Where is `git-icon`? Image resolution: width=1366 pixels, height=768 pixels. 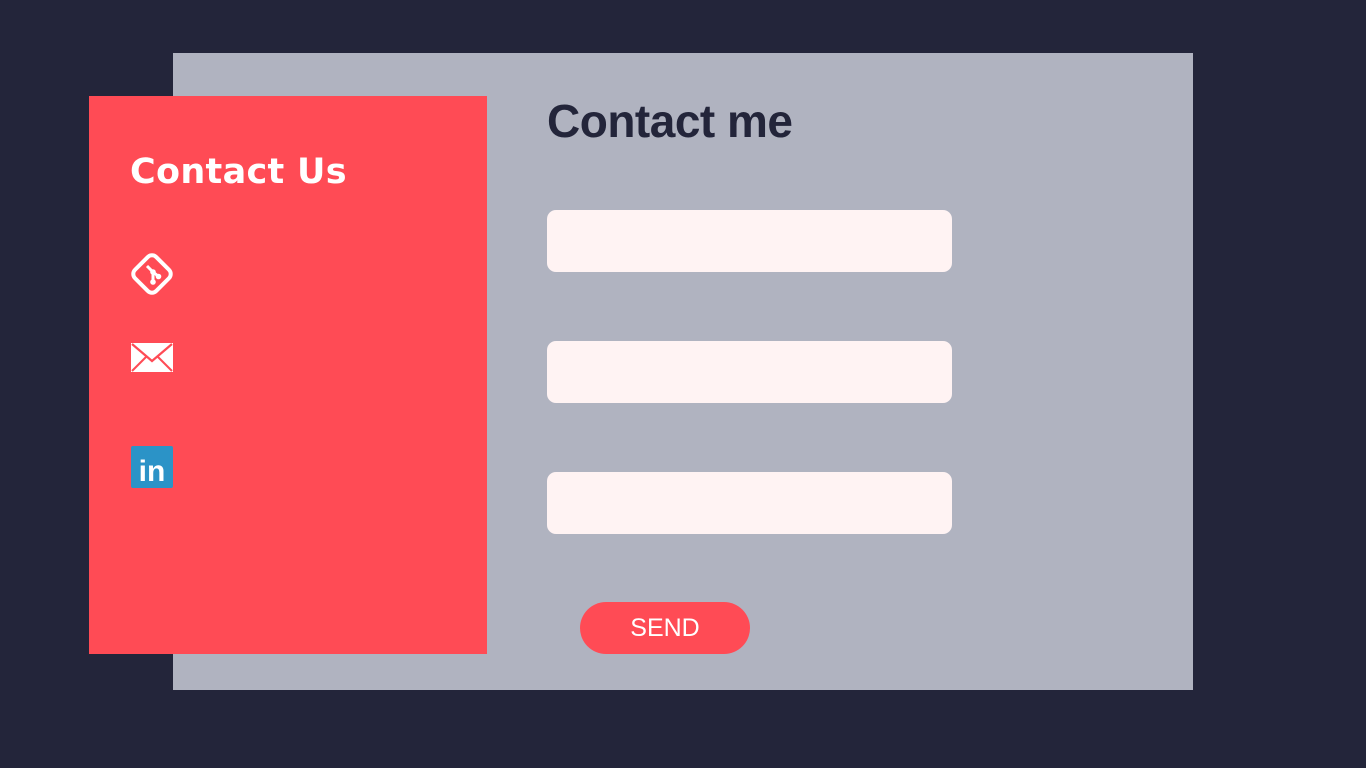
git-icon is located at coordinates (152, 274).